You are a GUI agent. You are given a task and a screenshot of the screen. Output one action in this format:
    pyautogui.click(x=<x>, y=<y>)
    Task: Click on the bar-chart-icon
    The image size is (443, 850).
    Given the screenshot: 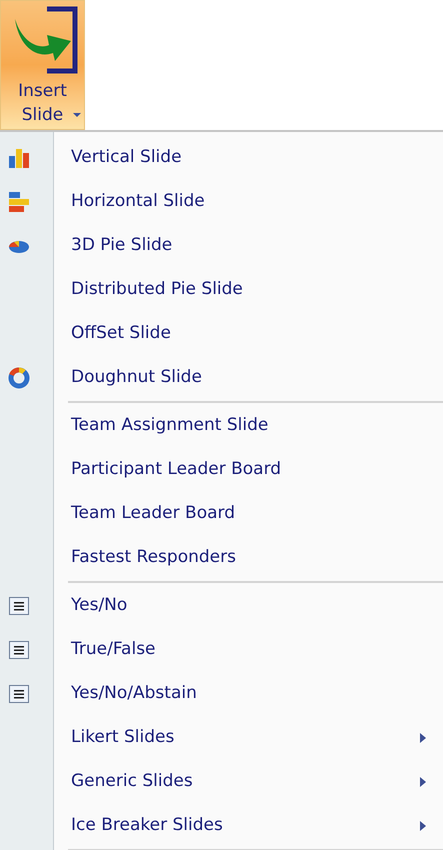 What is the action you would take?
    pyautogui.click(x=19, y=158)
    